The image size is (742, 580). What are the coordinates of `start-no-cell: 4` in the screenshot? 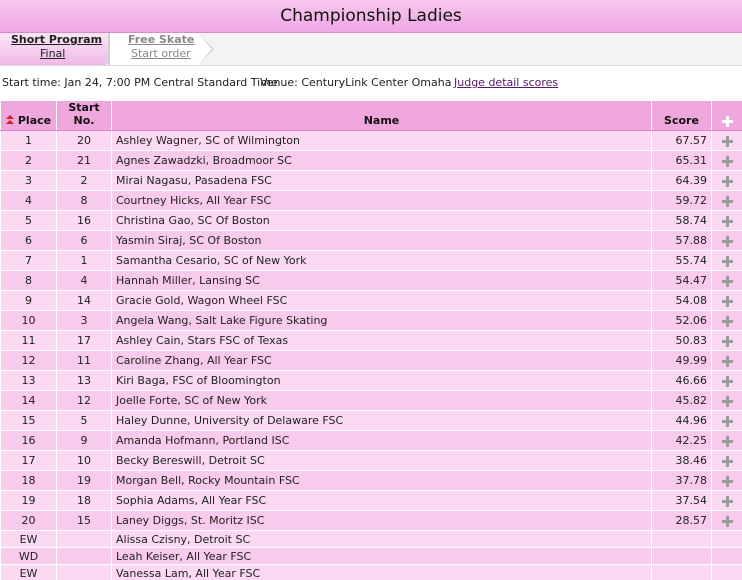 It's located at (84, 280).